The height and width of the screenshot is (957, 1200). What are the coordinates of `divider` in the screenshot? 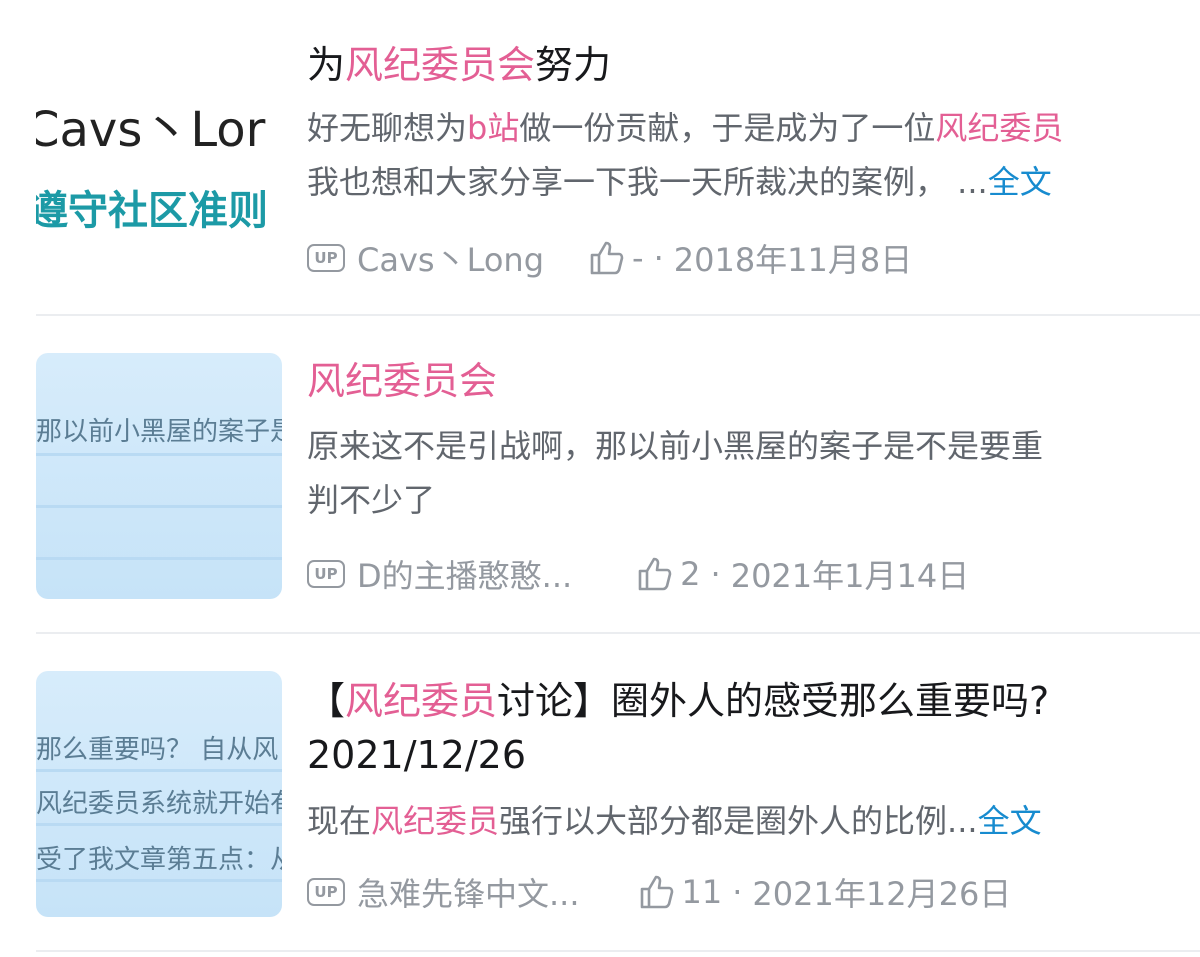 It's located at (618, 951).